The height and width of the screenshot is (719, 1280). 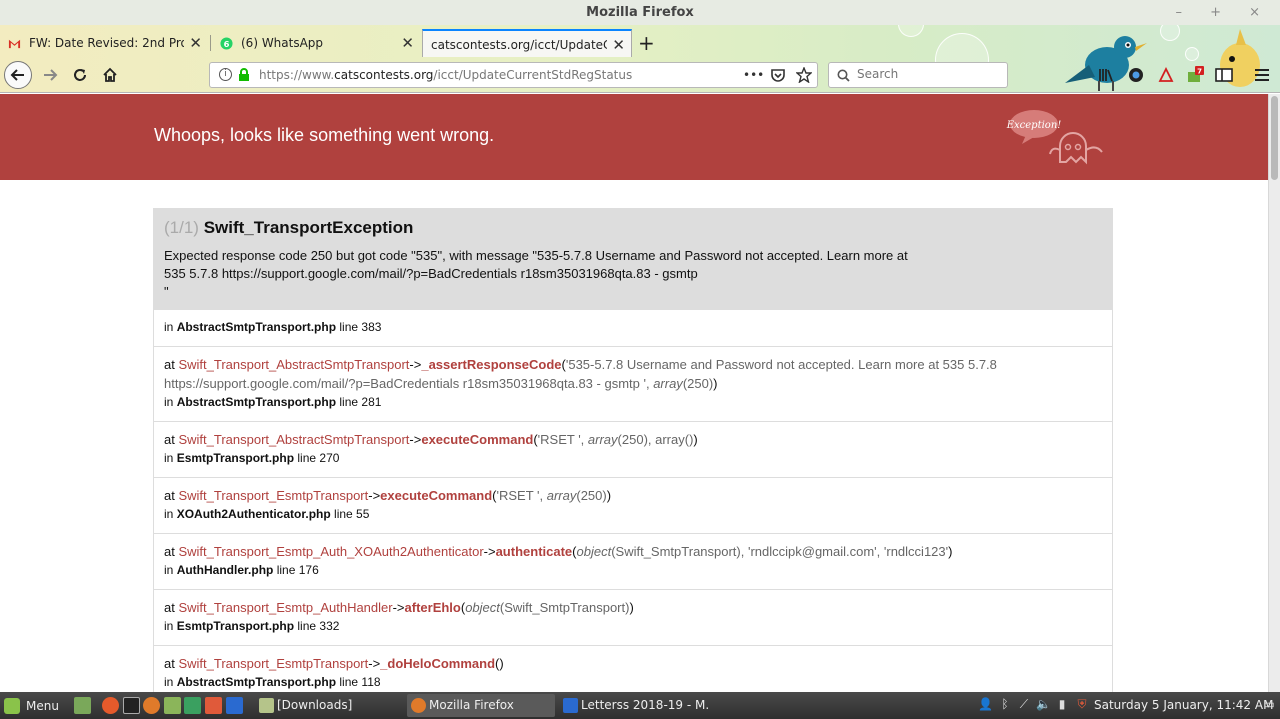 What do you see at coordinates (646, 43) in the screenshot?
I see `new-tab-button: +` at bounding box center [646, 43].